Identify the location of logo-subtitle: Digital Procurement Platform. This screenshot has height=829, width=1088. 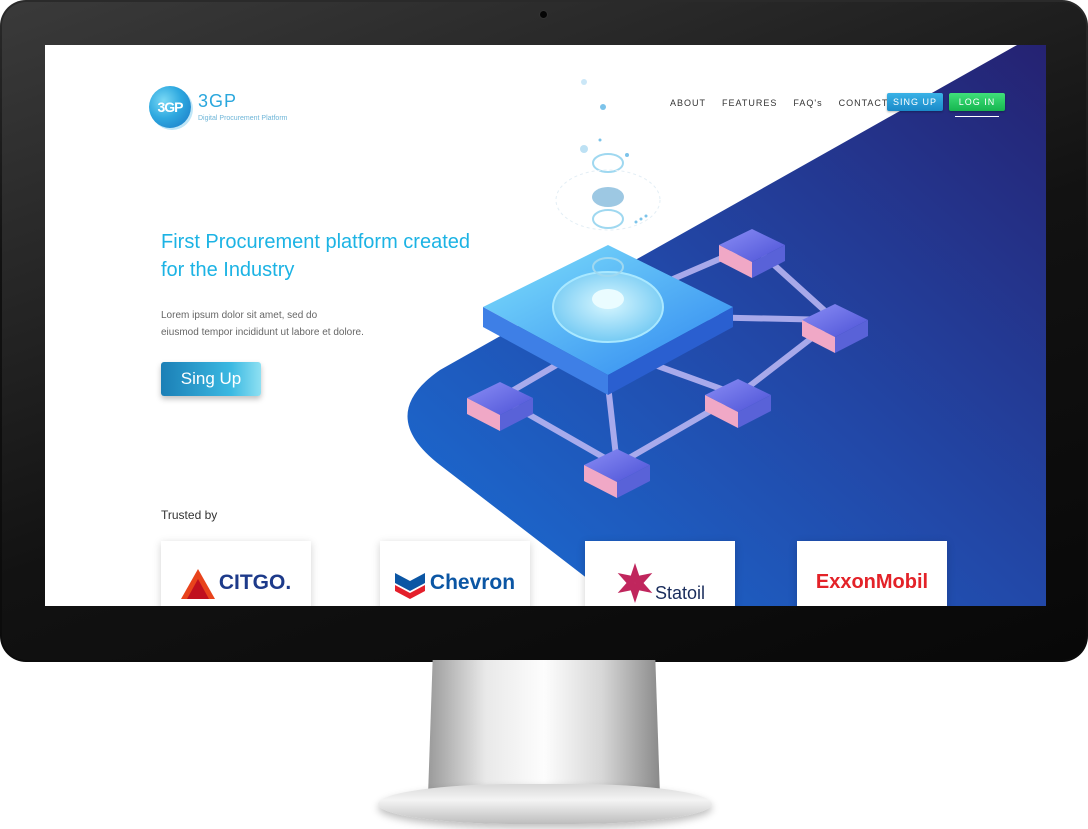
(243, 118).